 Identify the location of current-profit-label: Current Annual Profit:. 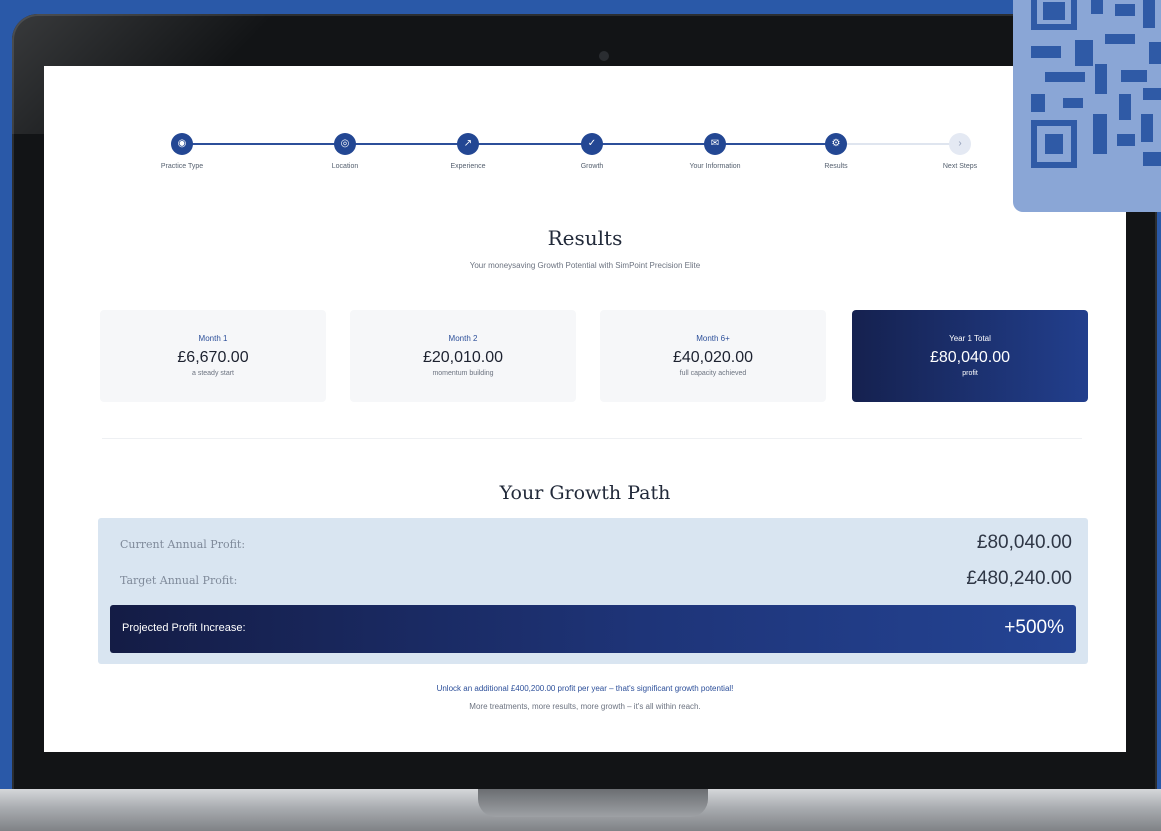
(183, 544).